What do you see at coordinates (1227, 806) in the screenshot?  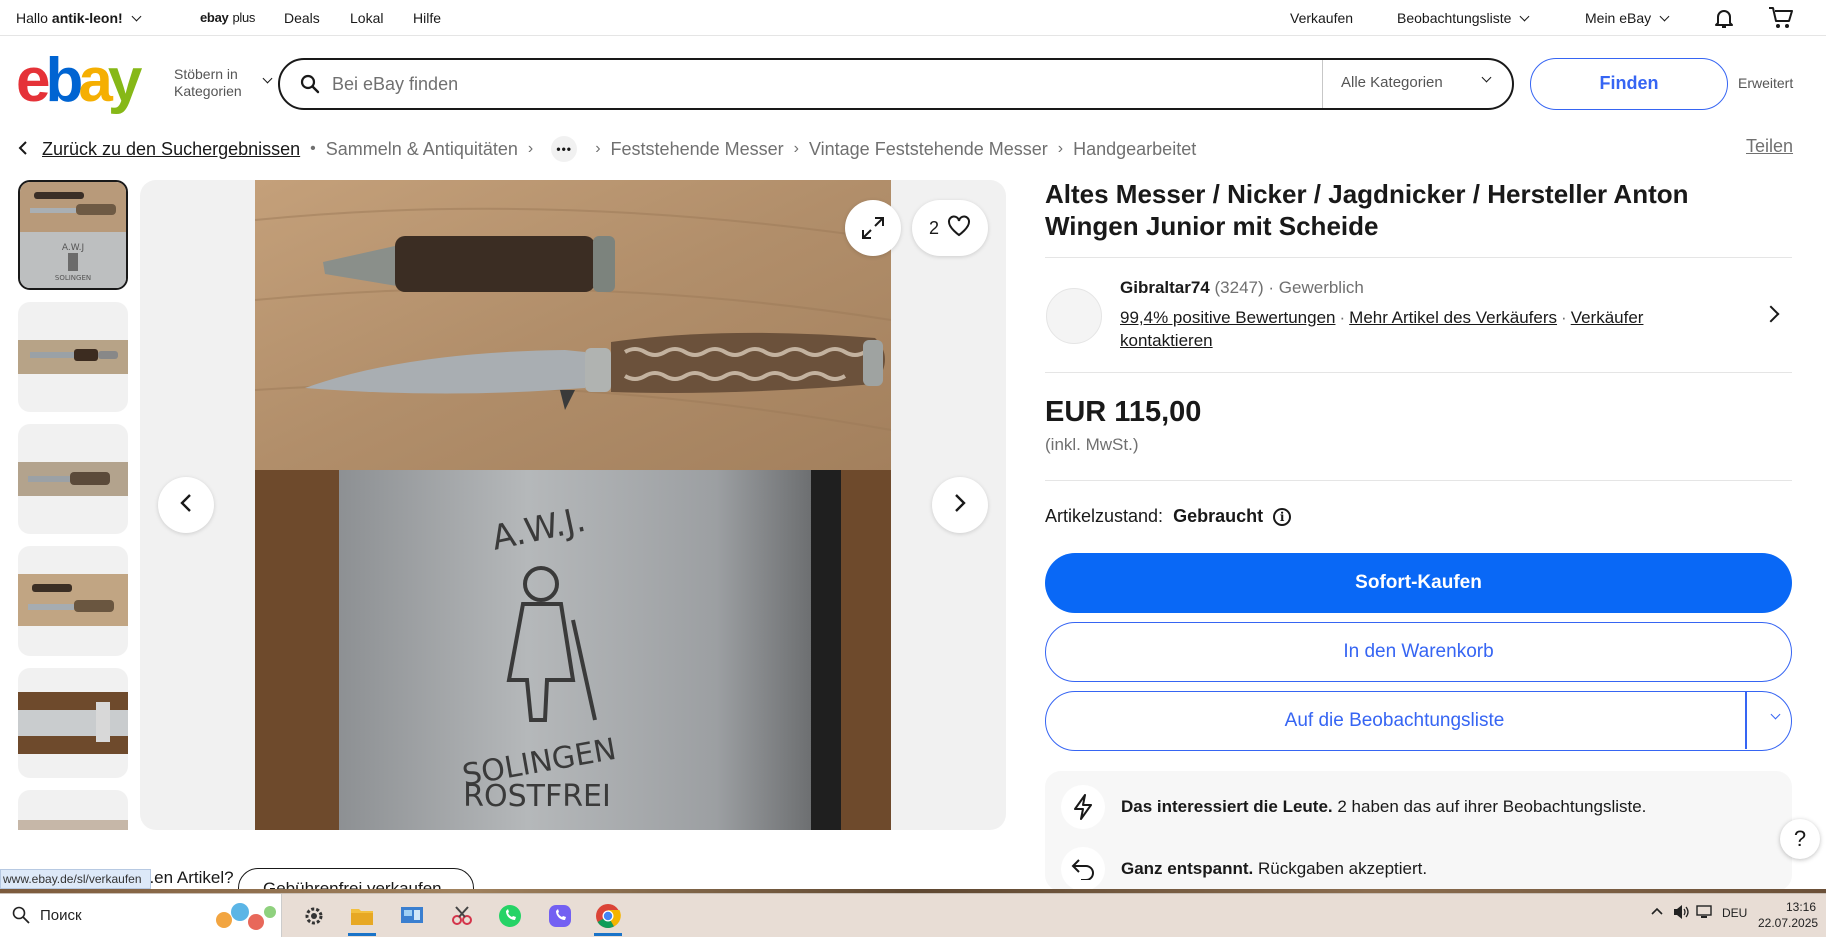 I see `watch-info-bold: Das interessiert die Leute.` at bounding box center [1227, 806].